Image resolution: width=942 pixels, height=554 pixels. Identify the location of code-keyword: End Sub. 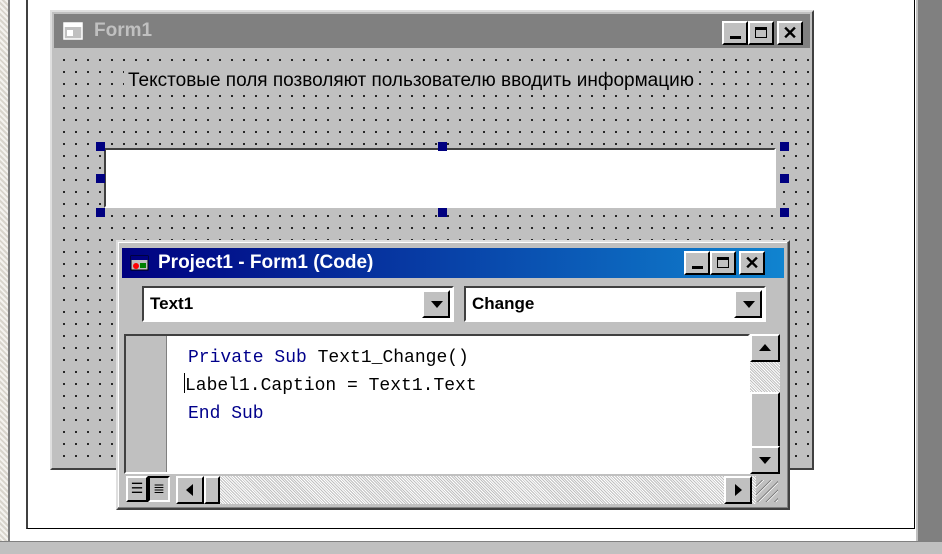
(226, 414).